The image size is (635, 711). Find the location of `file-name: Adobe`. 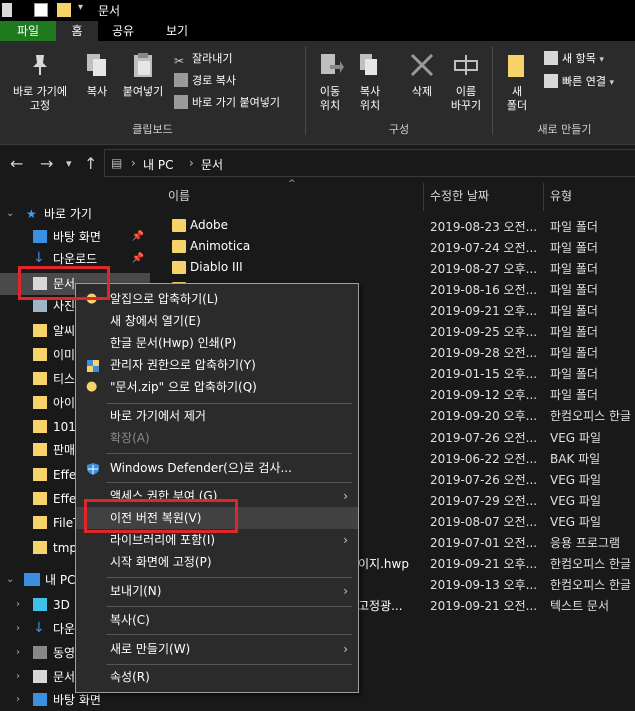

file-name: Adobe is located at coordinates (209, 225).